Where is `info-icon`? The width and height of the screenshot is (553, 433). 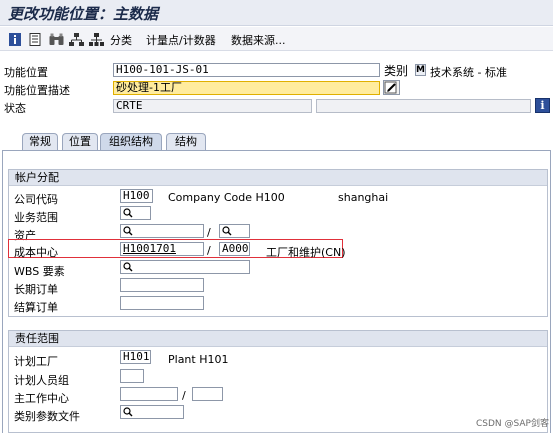
info-icon is located at coordinates (15, 39).